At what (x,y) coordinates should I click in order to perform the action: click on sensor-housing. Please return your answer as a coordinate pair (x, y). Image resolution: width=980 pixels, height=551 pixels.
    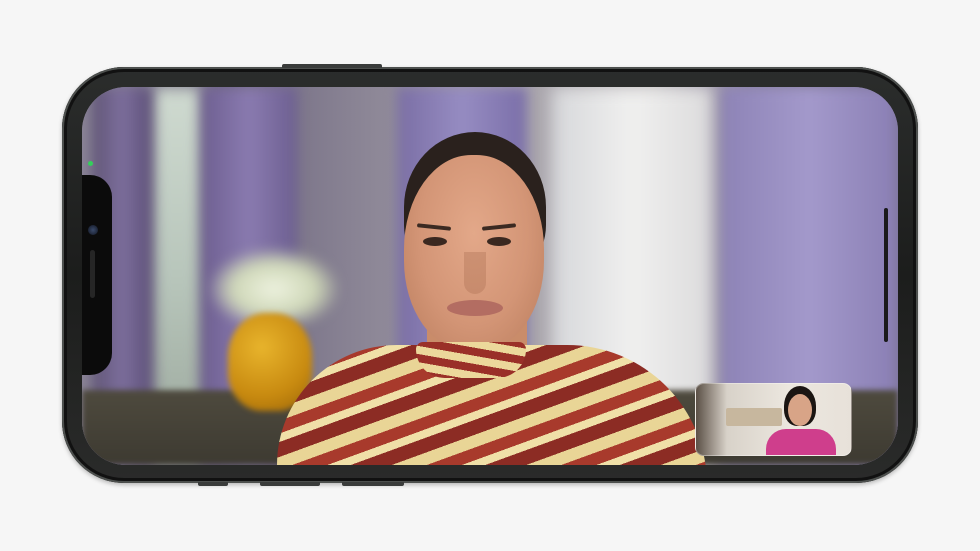
    Looking at the image, I should click on (97, 275).